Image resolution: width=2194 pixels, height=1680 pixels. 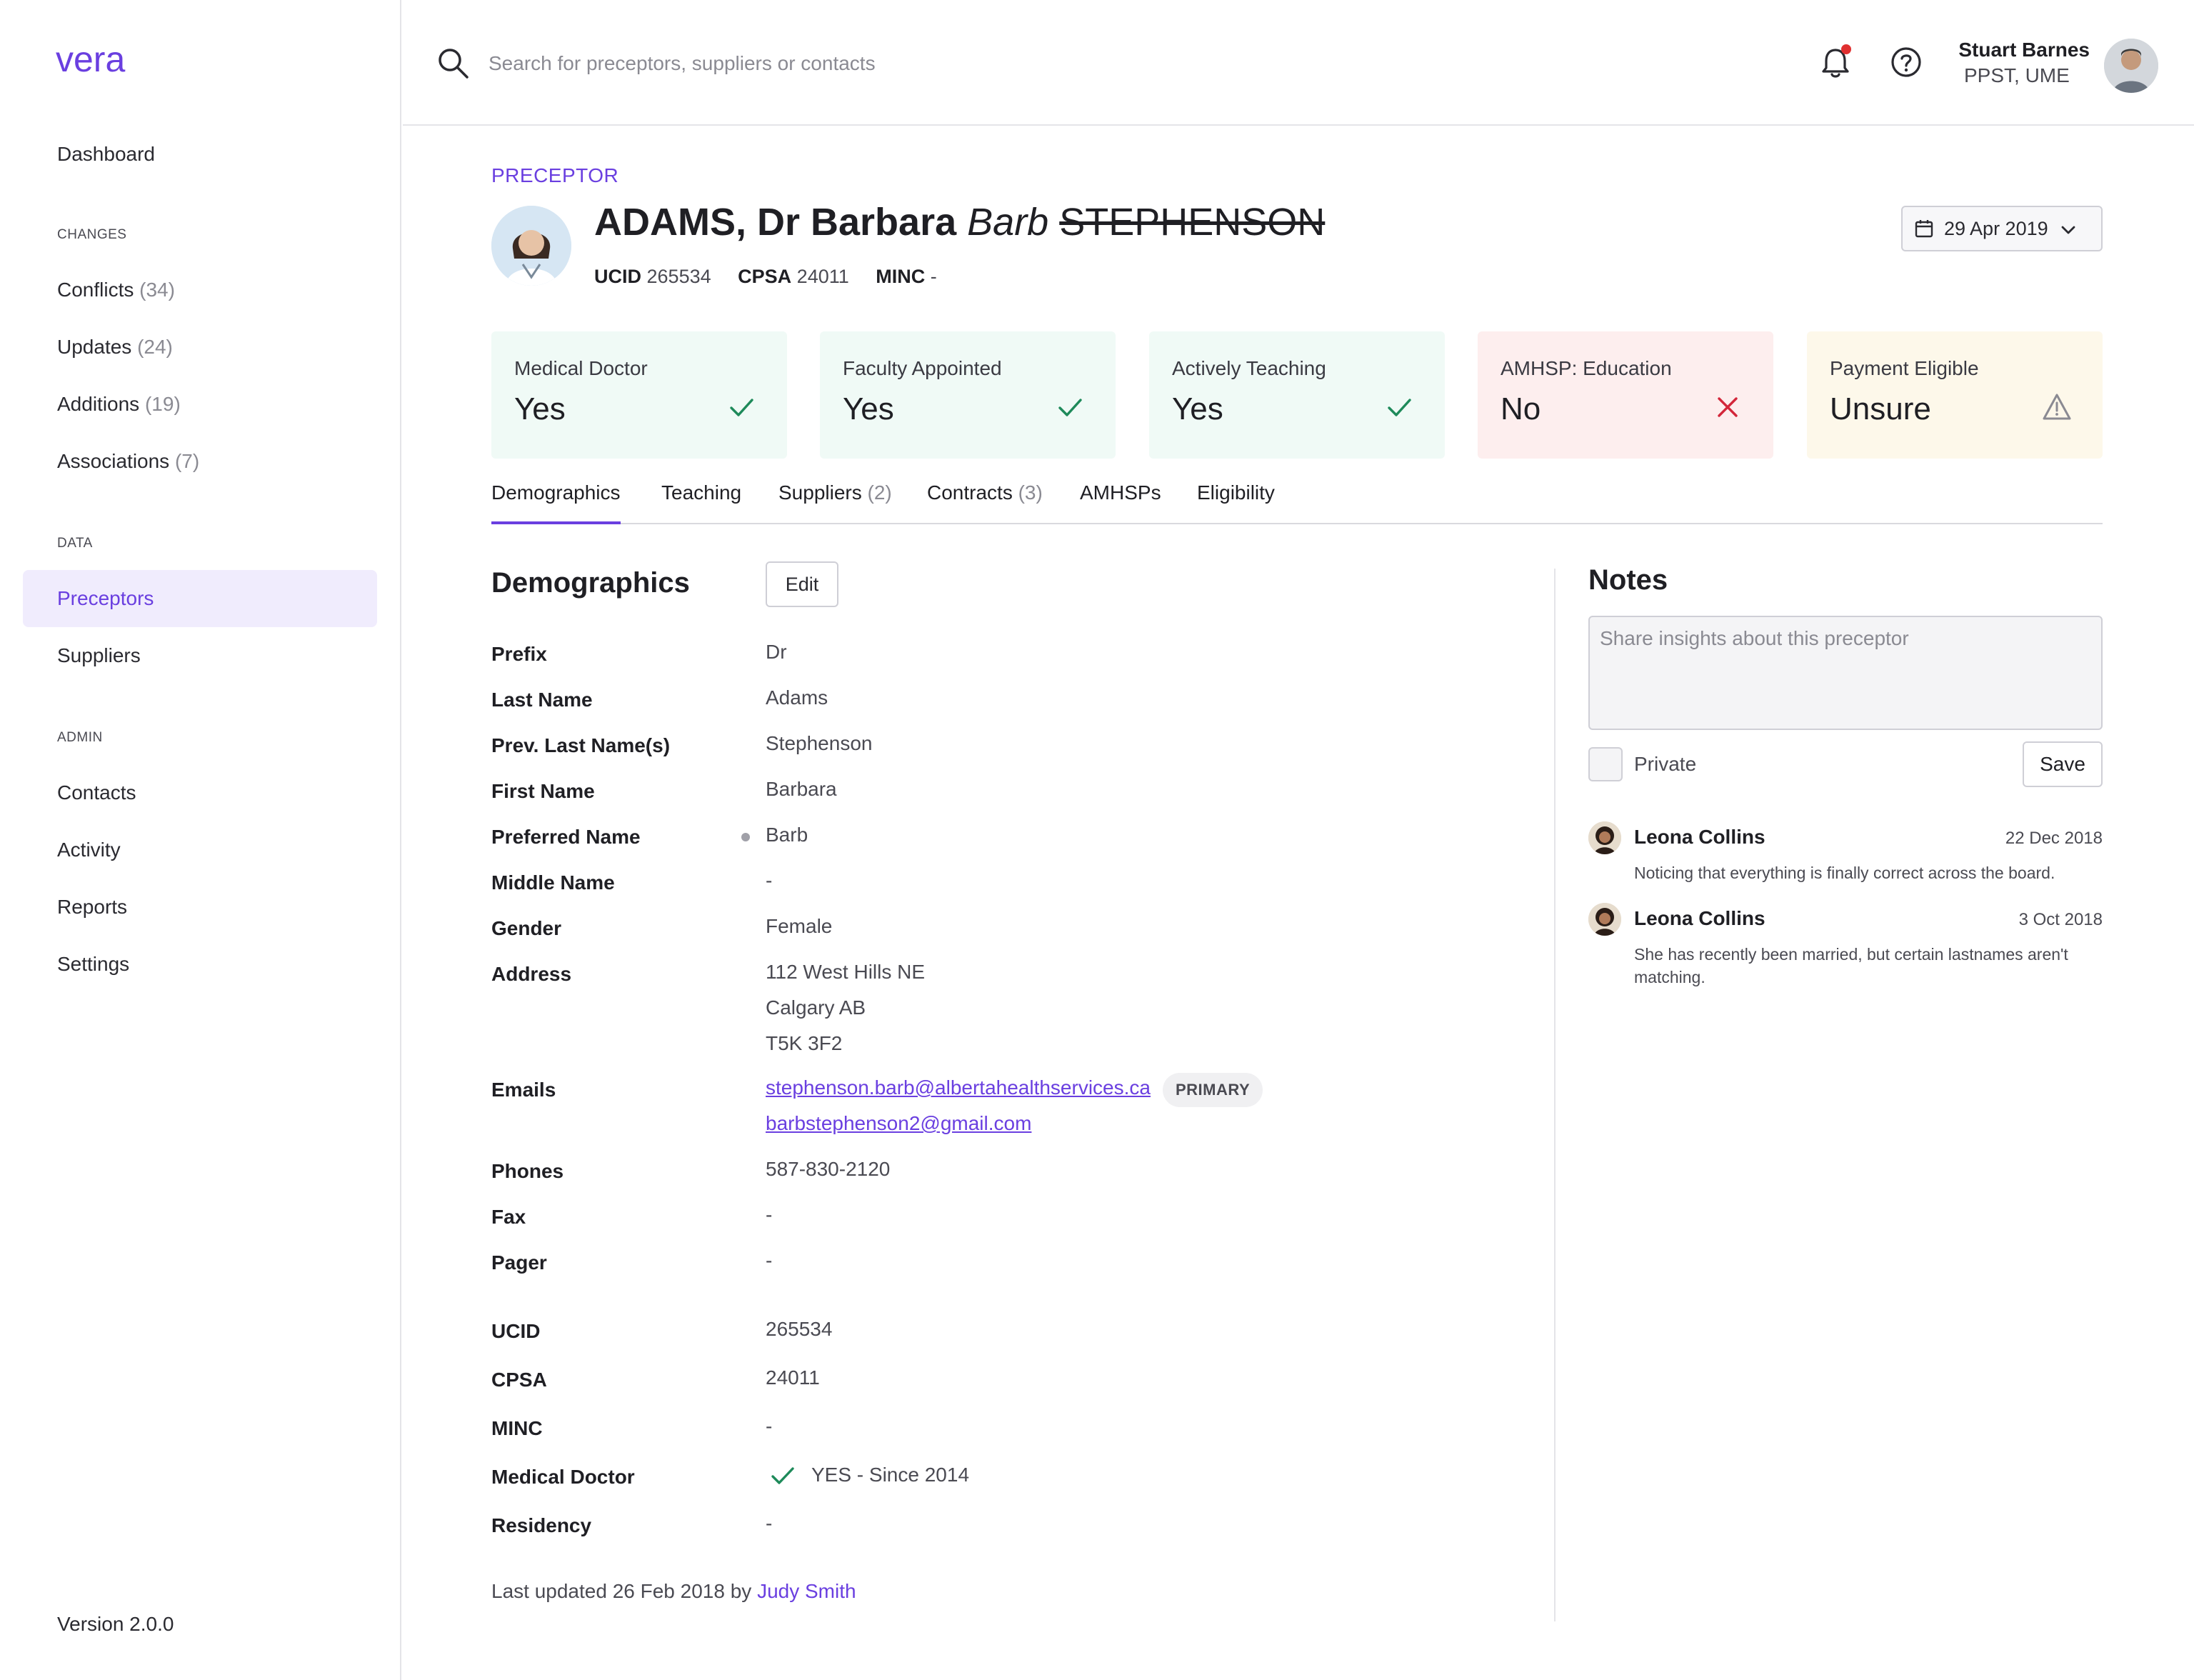 I want to click on status-card-faculty-appointed: Faculty Appointed Yes, so click(x=968, y=395).